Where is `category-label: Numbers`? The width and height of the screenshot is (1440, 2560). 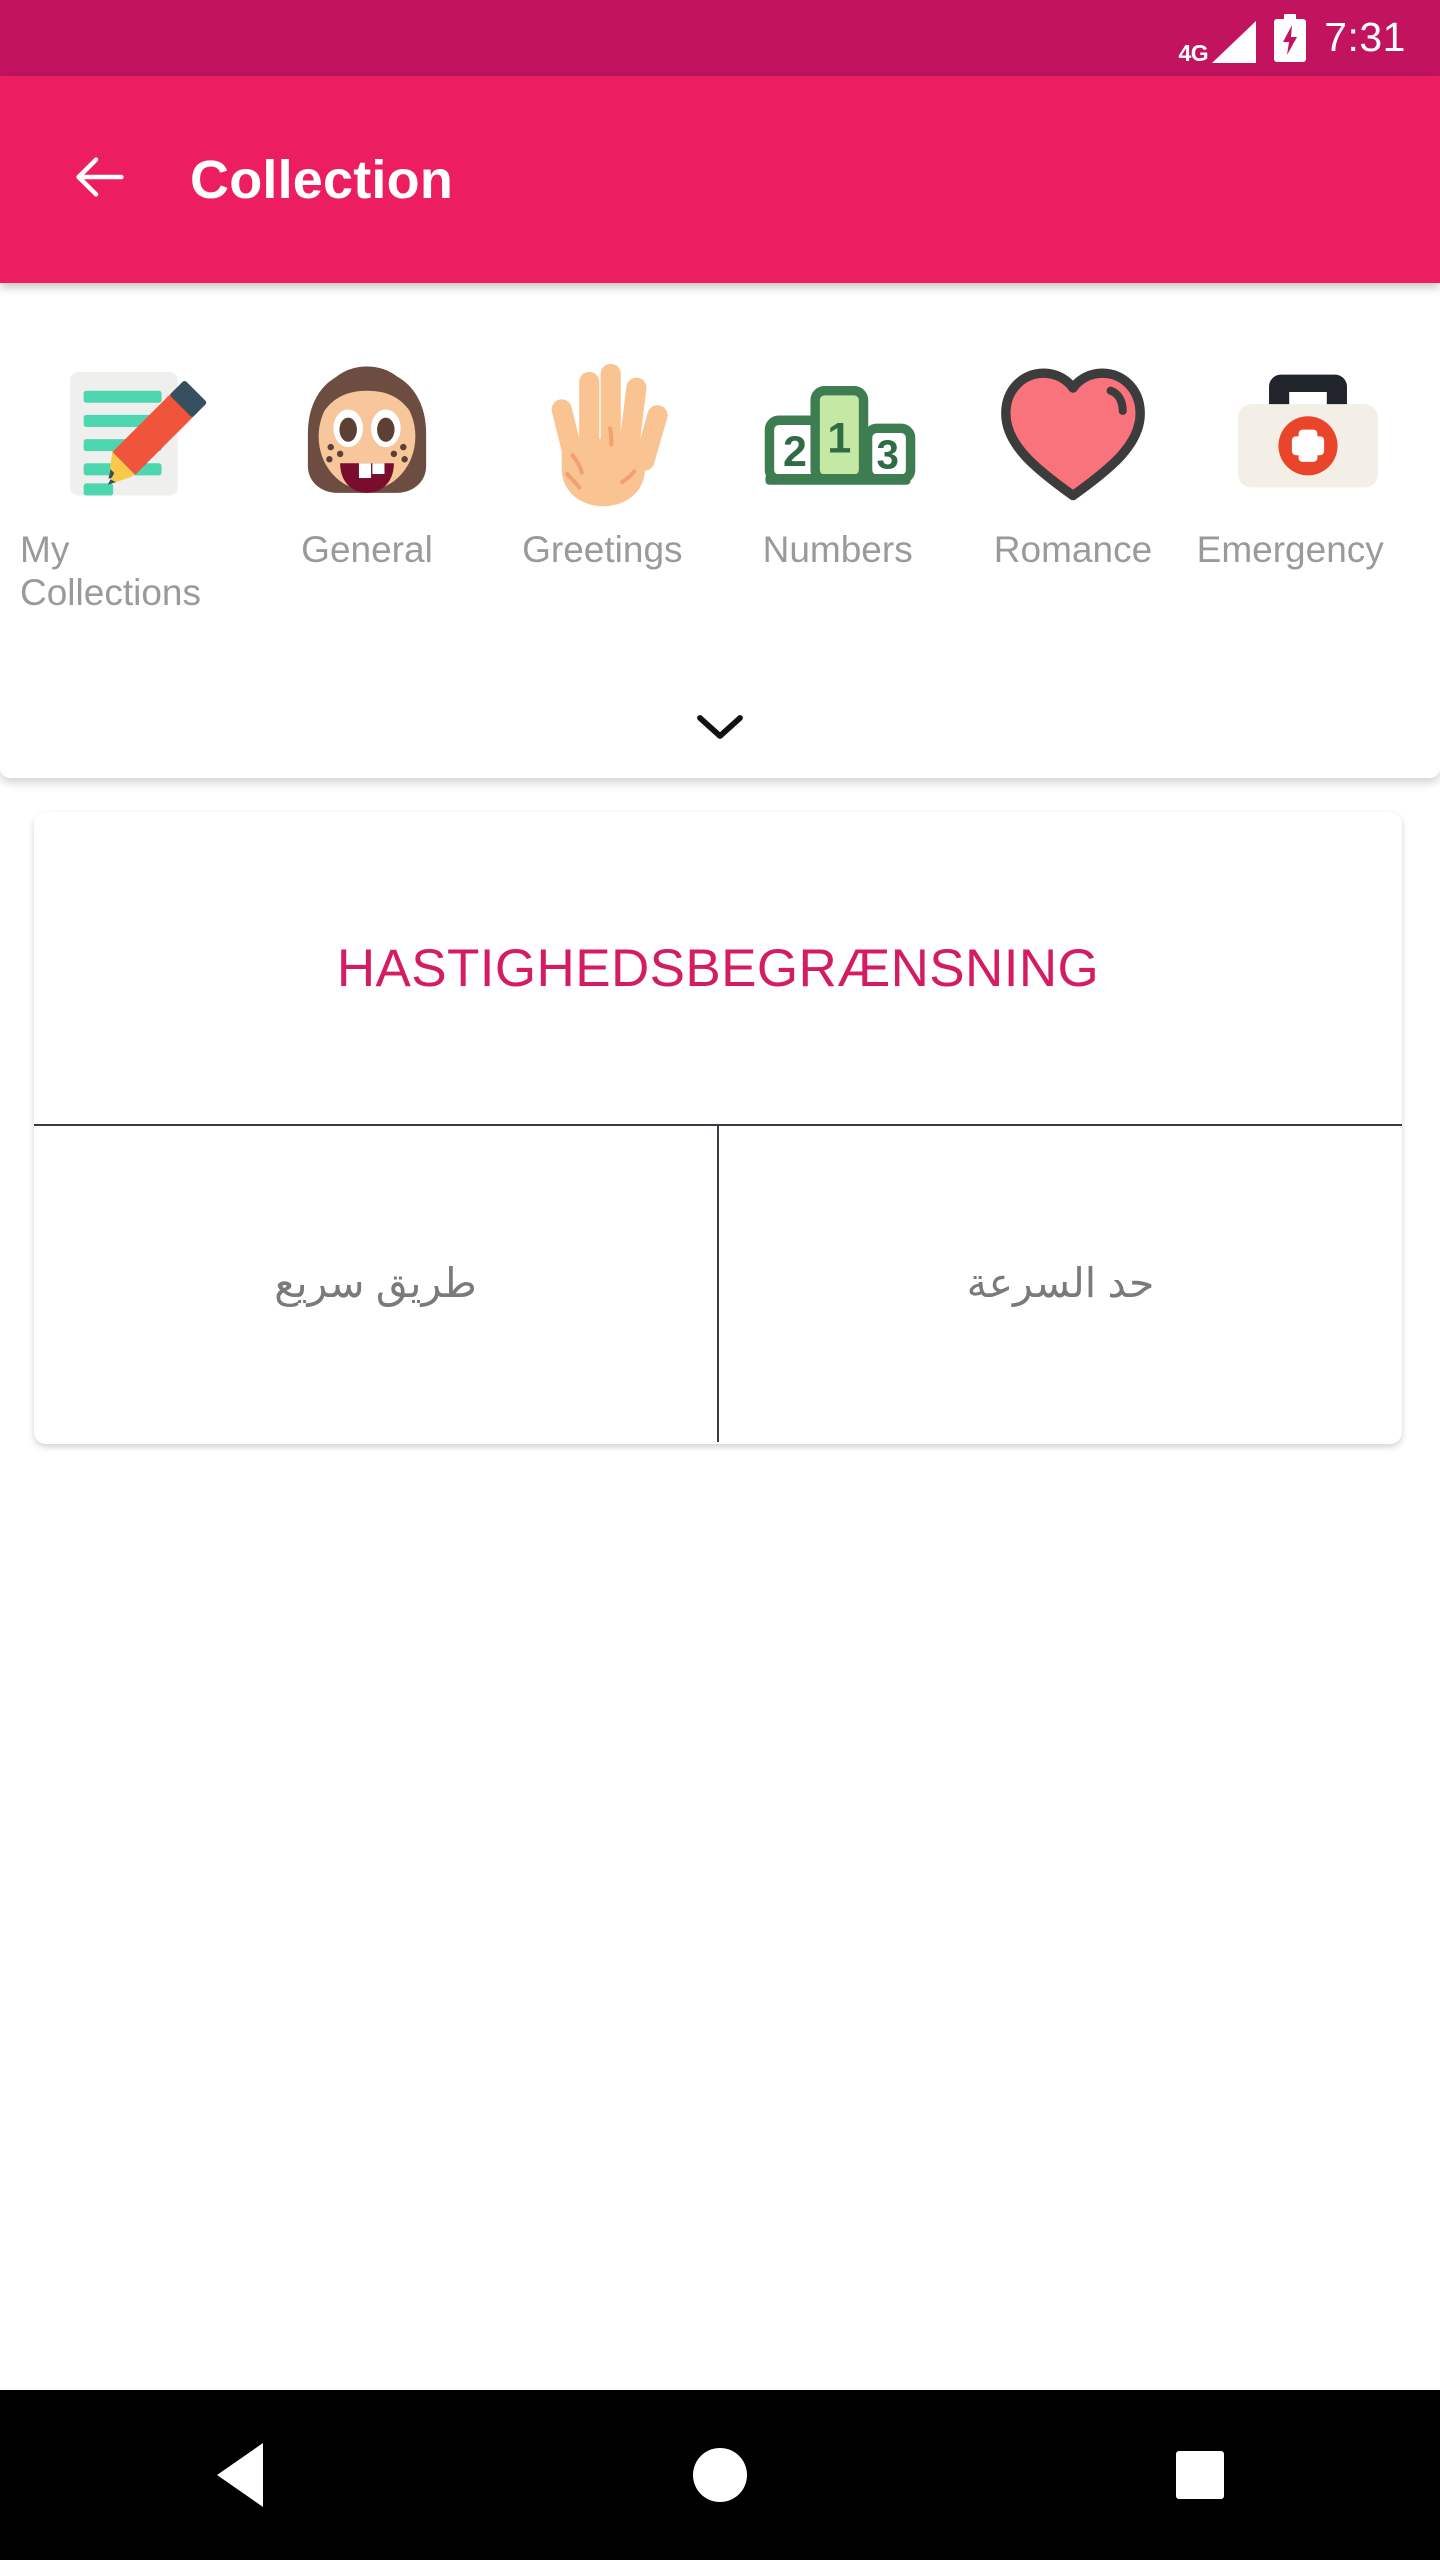 category-label: Numbers is located at coordinates (837, 549).